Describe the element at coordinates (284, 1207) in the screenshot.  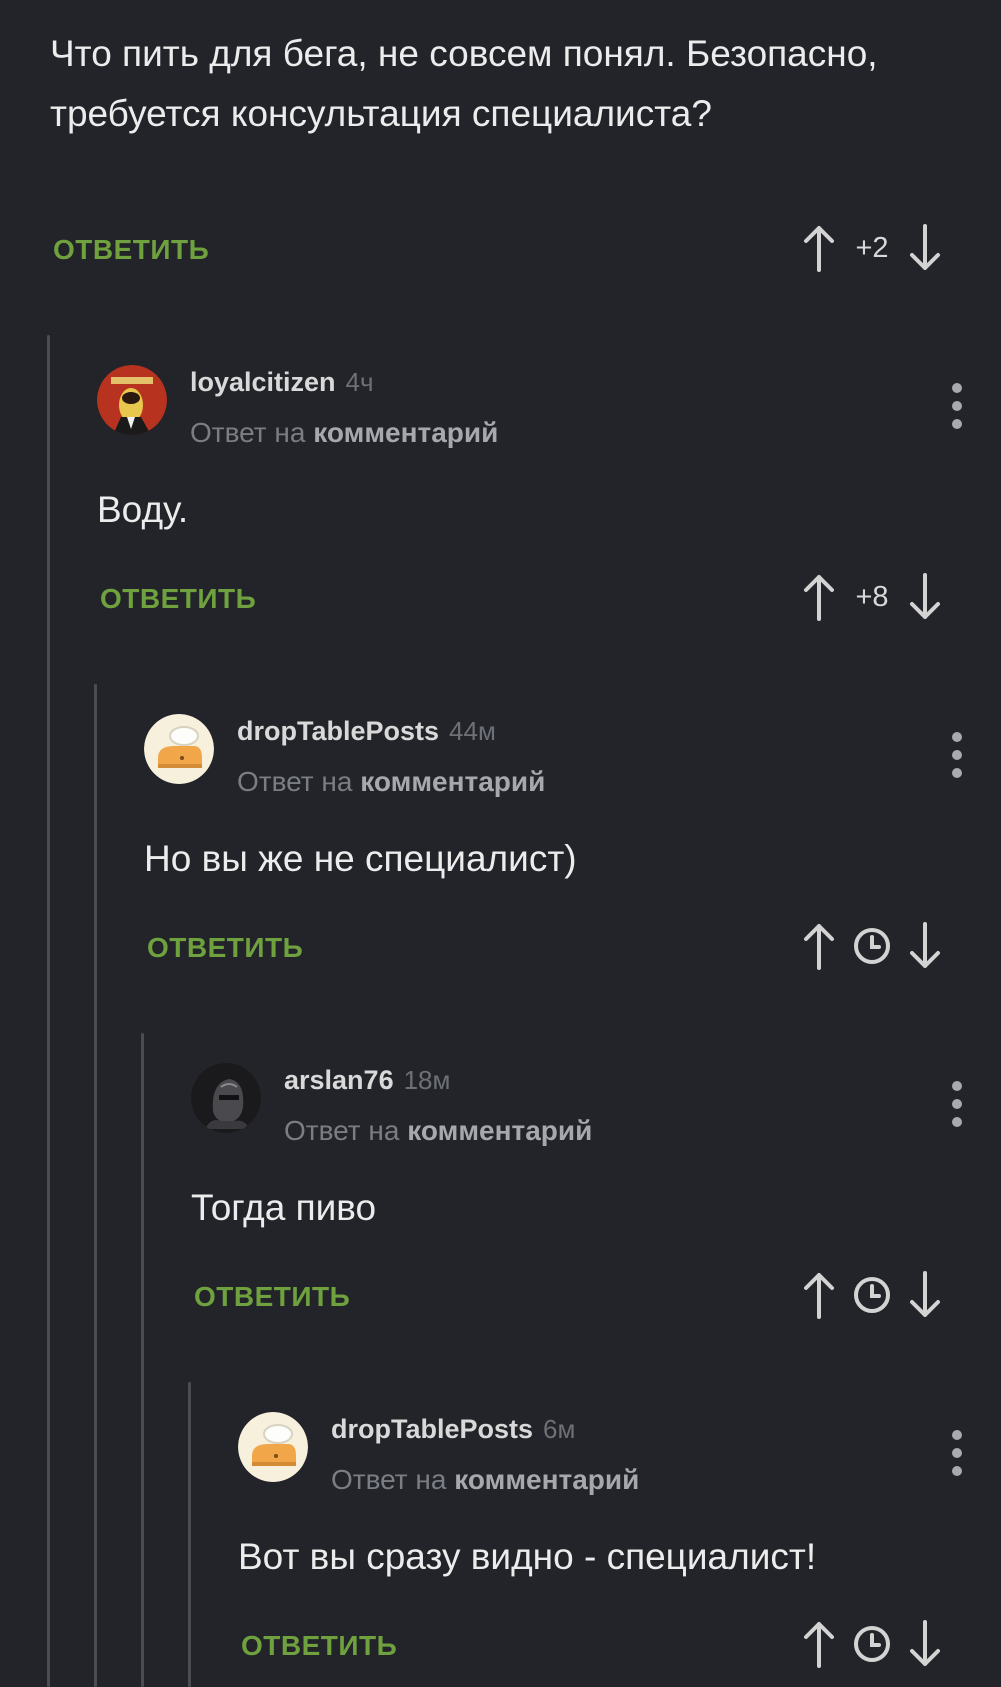
I see `comment-text: Тогда пиво` at that location.